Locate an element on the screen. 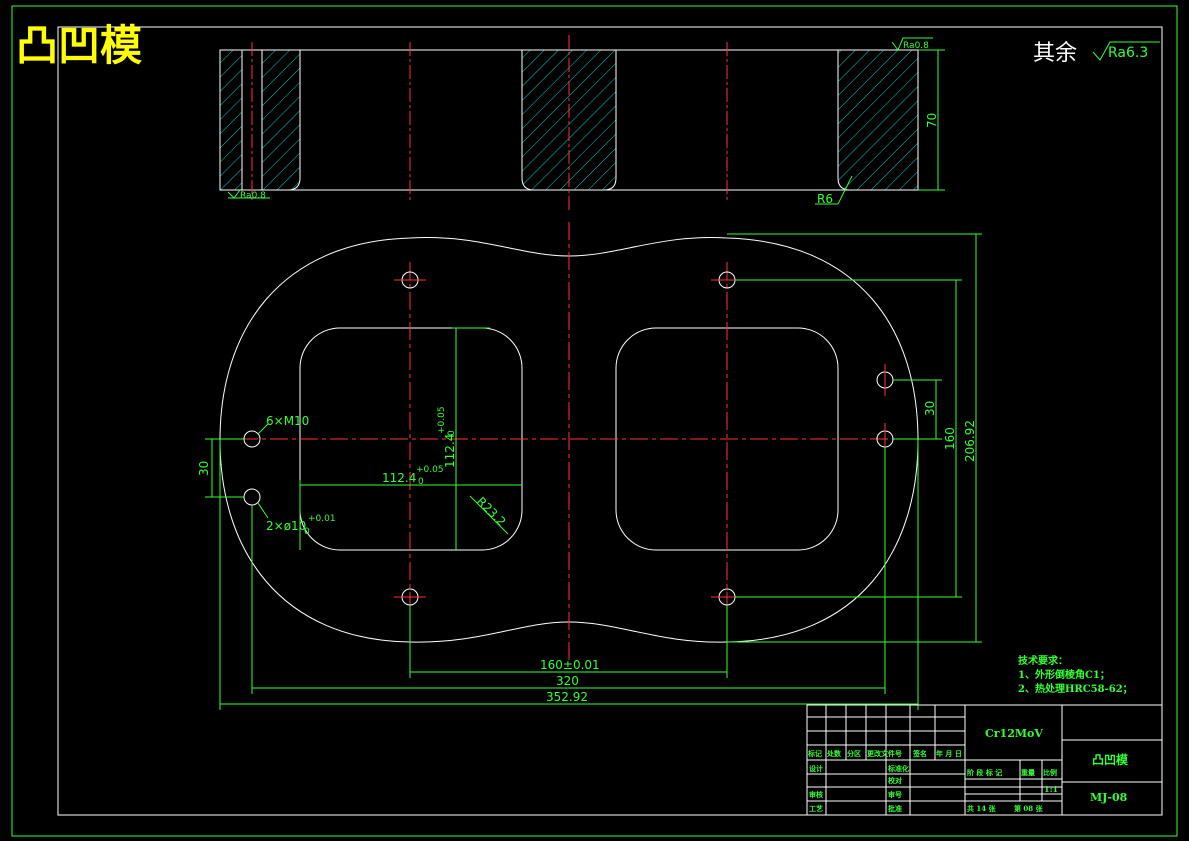 The image size is (1189, 841). stage-header: 阶 段 标 记 is located at coordinates (984, 772).